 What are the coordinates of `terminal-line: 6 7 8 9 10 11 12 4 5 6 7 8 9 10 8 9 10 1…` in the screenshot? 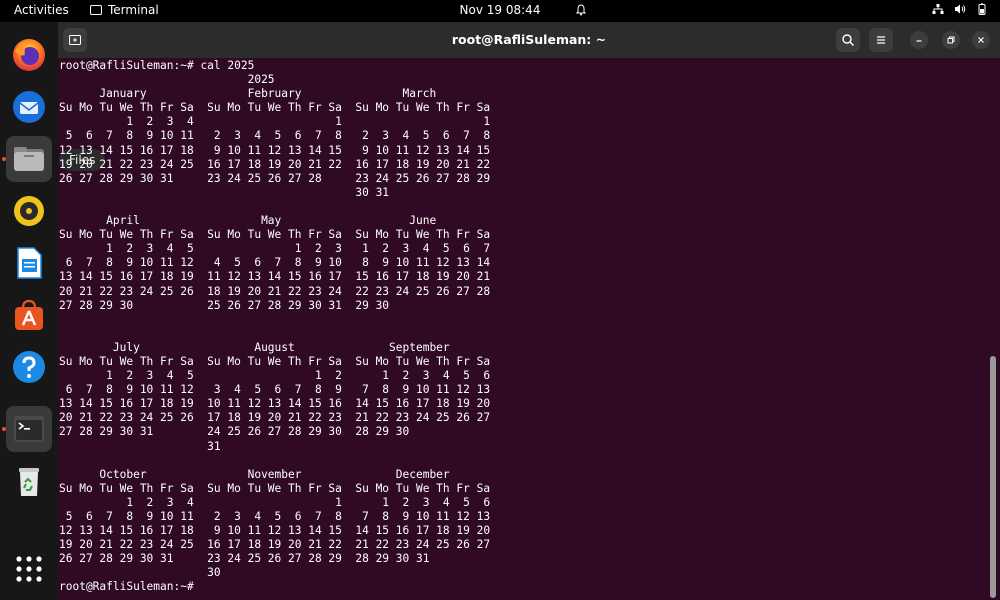 It's located at (275, 263).